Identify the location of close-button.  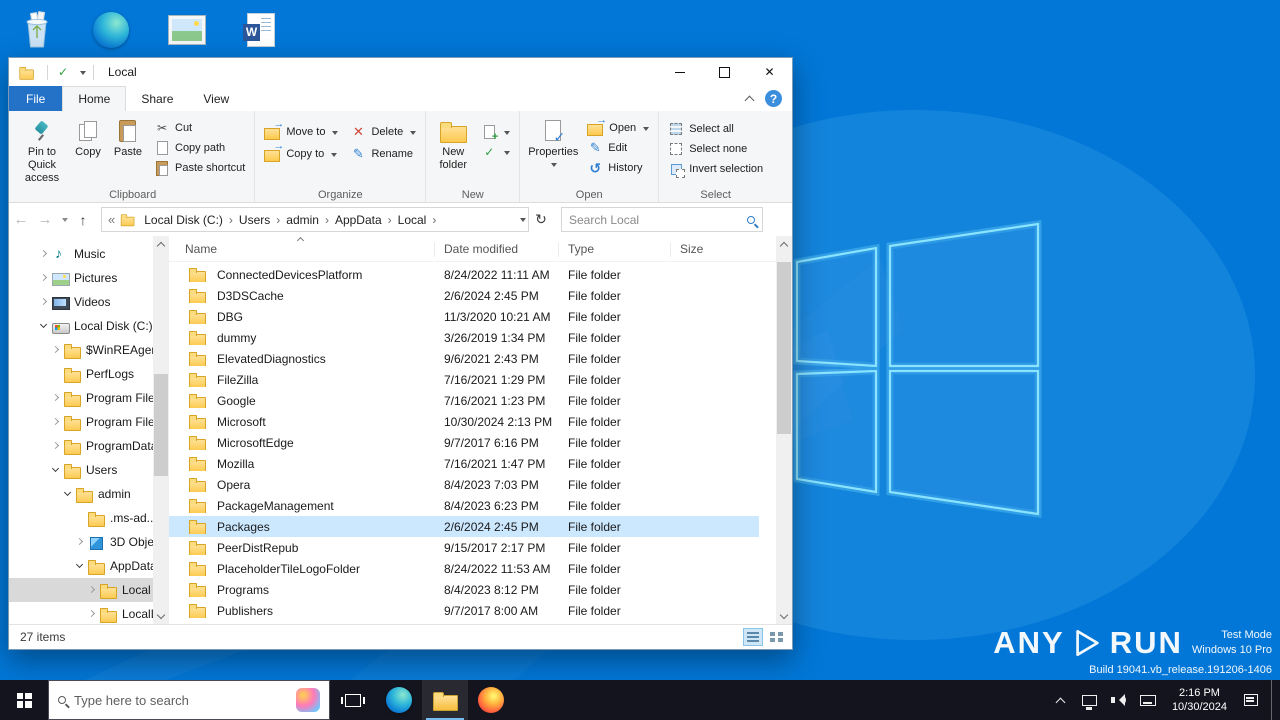
(769, 72).